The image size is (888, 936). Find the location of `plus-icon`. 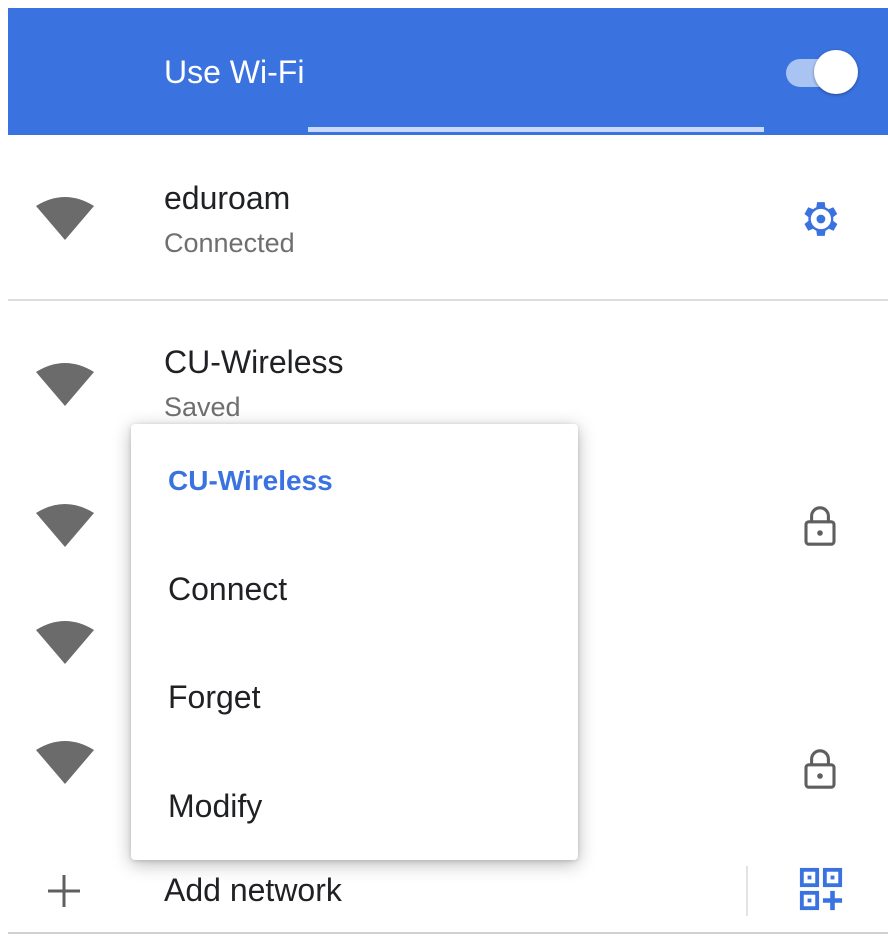

plus-icon is located at coordinates (64, 891).